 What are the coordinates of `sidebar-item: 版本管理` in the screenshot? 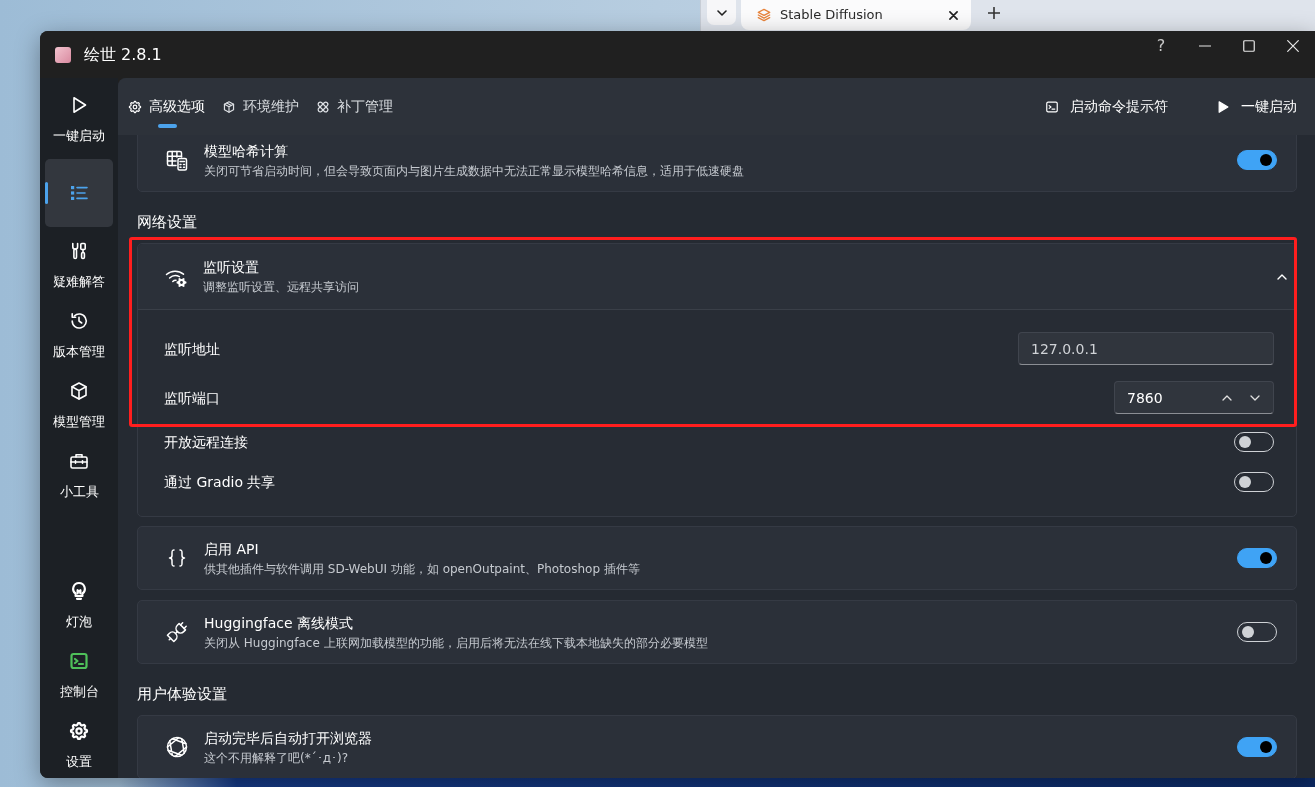 It's located at (79, 336).